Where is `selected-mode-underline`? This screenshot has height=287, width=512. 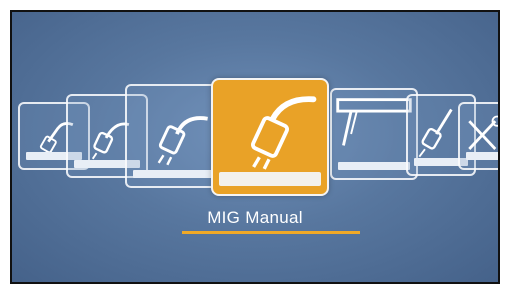 selected-mode-underline is located at coordinates (271, 232).